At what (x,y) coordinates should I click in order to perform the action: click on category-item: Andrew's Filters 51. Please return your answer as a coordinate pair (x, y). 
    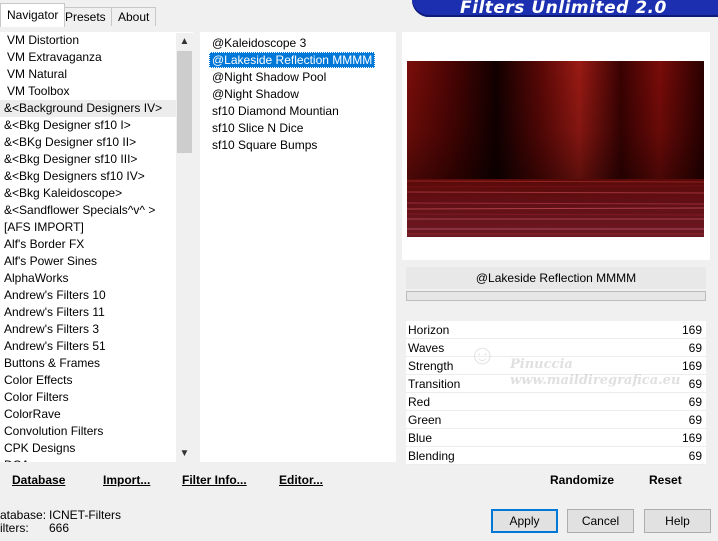
    Looking at the image, I should click on (96, 346).